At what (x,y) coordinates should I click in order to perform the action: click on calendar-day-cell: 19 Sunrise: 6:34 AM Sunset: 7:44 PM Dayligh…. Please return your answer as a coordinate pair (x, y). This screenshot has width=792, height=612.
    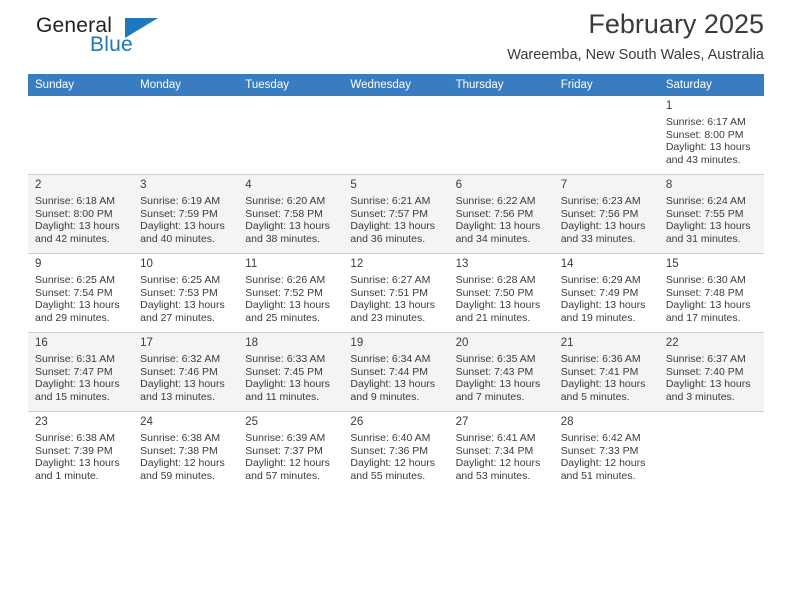
    Looking at the image, I should click on (396, 372).